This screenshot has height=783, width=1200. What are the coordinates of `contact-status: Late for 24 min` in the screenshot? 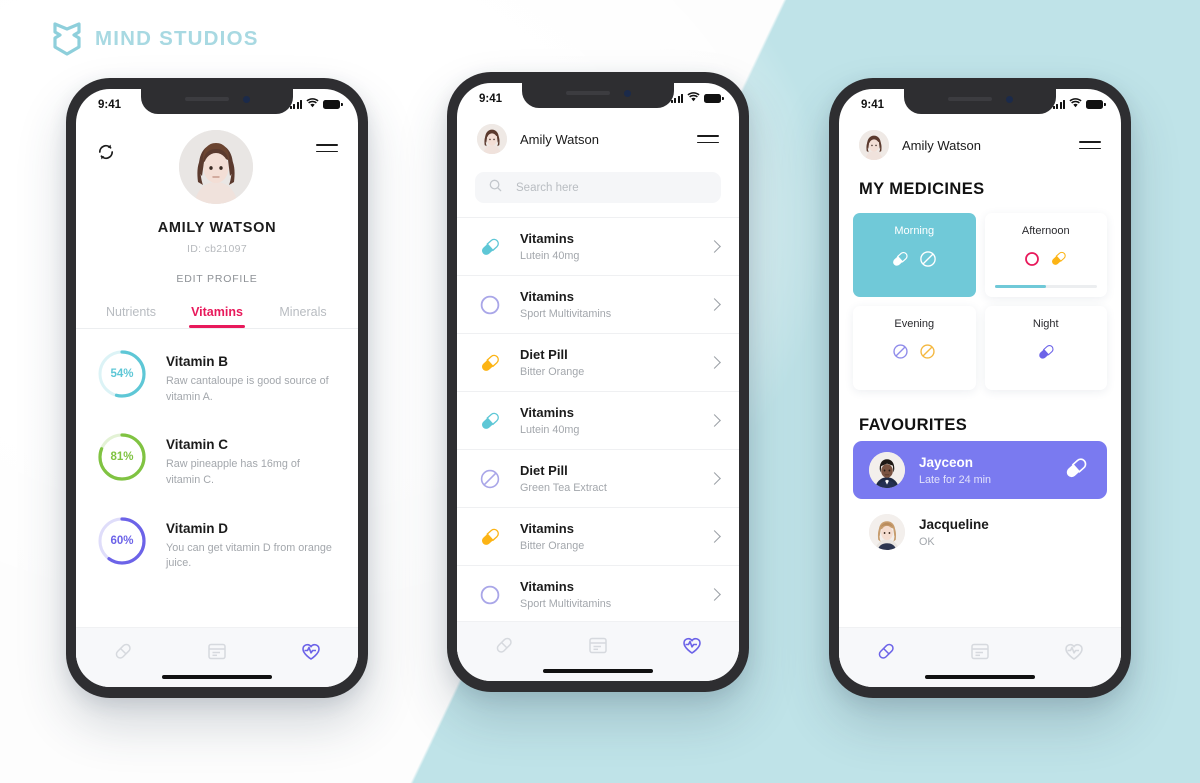 It's located at (955, 479).